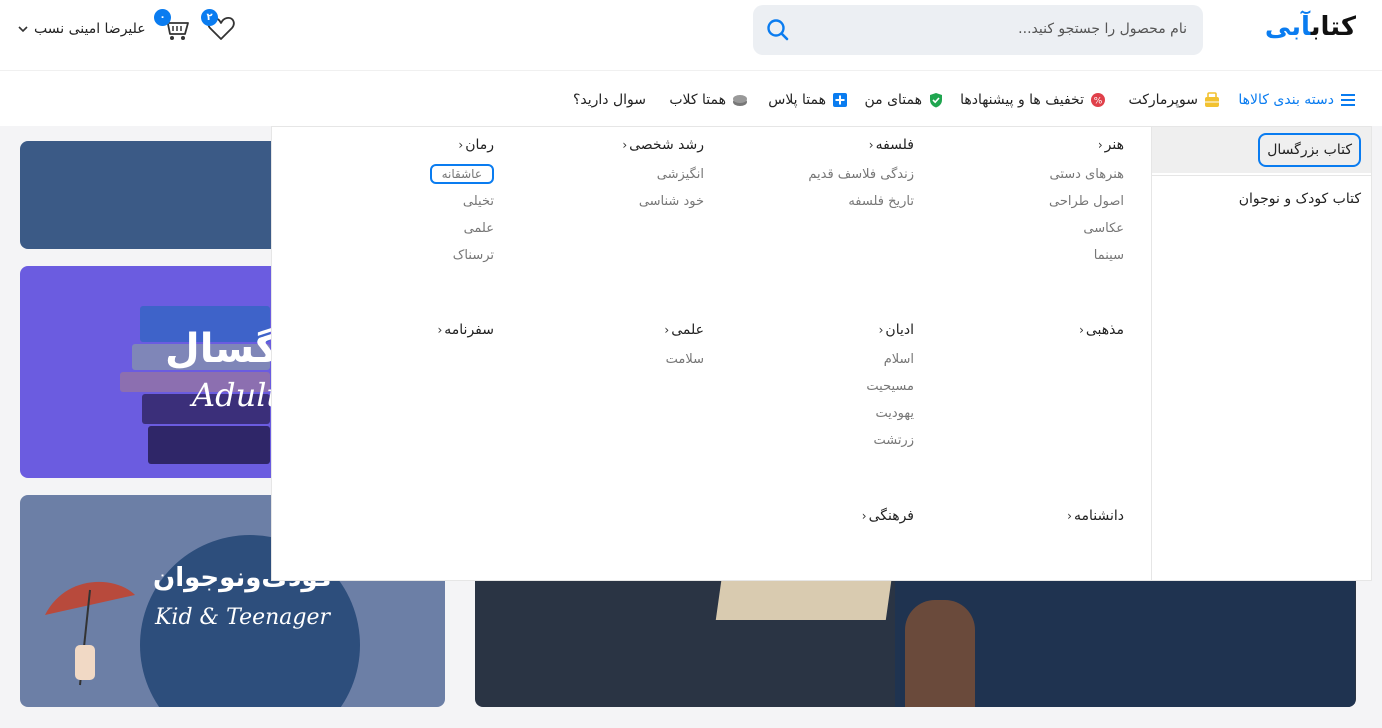 This screenshot has height=728, width=1382. Describe the element at coordinates (162, 17) in the screenshot. I see `cart-count-badge: ۰` at that location.